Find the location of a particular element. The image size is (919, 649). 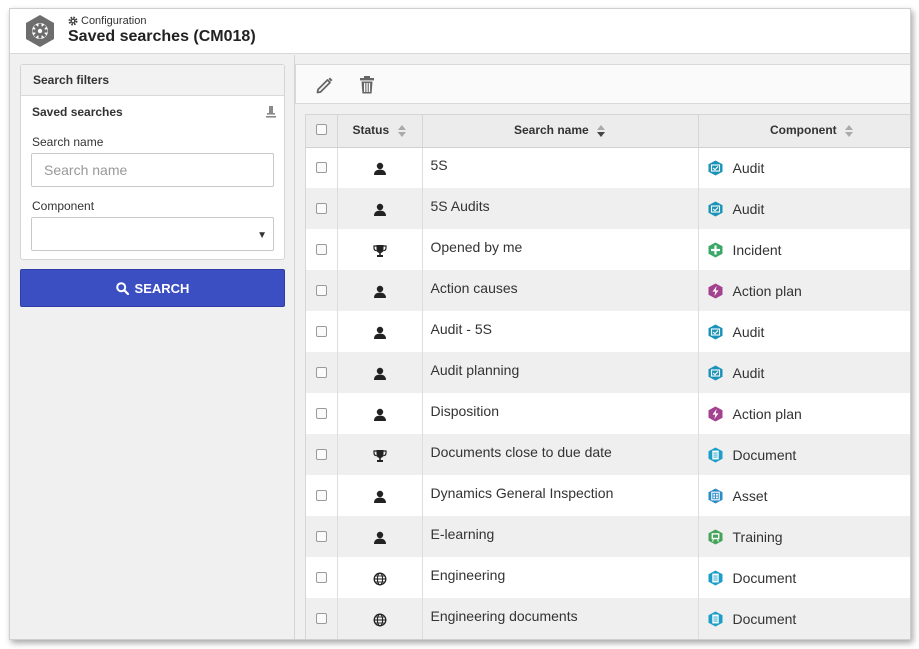

search-name-label: Search name is located at coordinates (68, 142).